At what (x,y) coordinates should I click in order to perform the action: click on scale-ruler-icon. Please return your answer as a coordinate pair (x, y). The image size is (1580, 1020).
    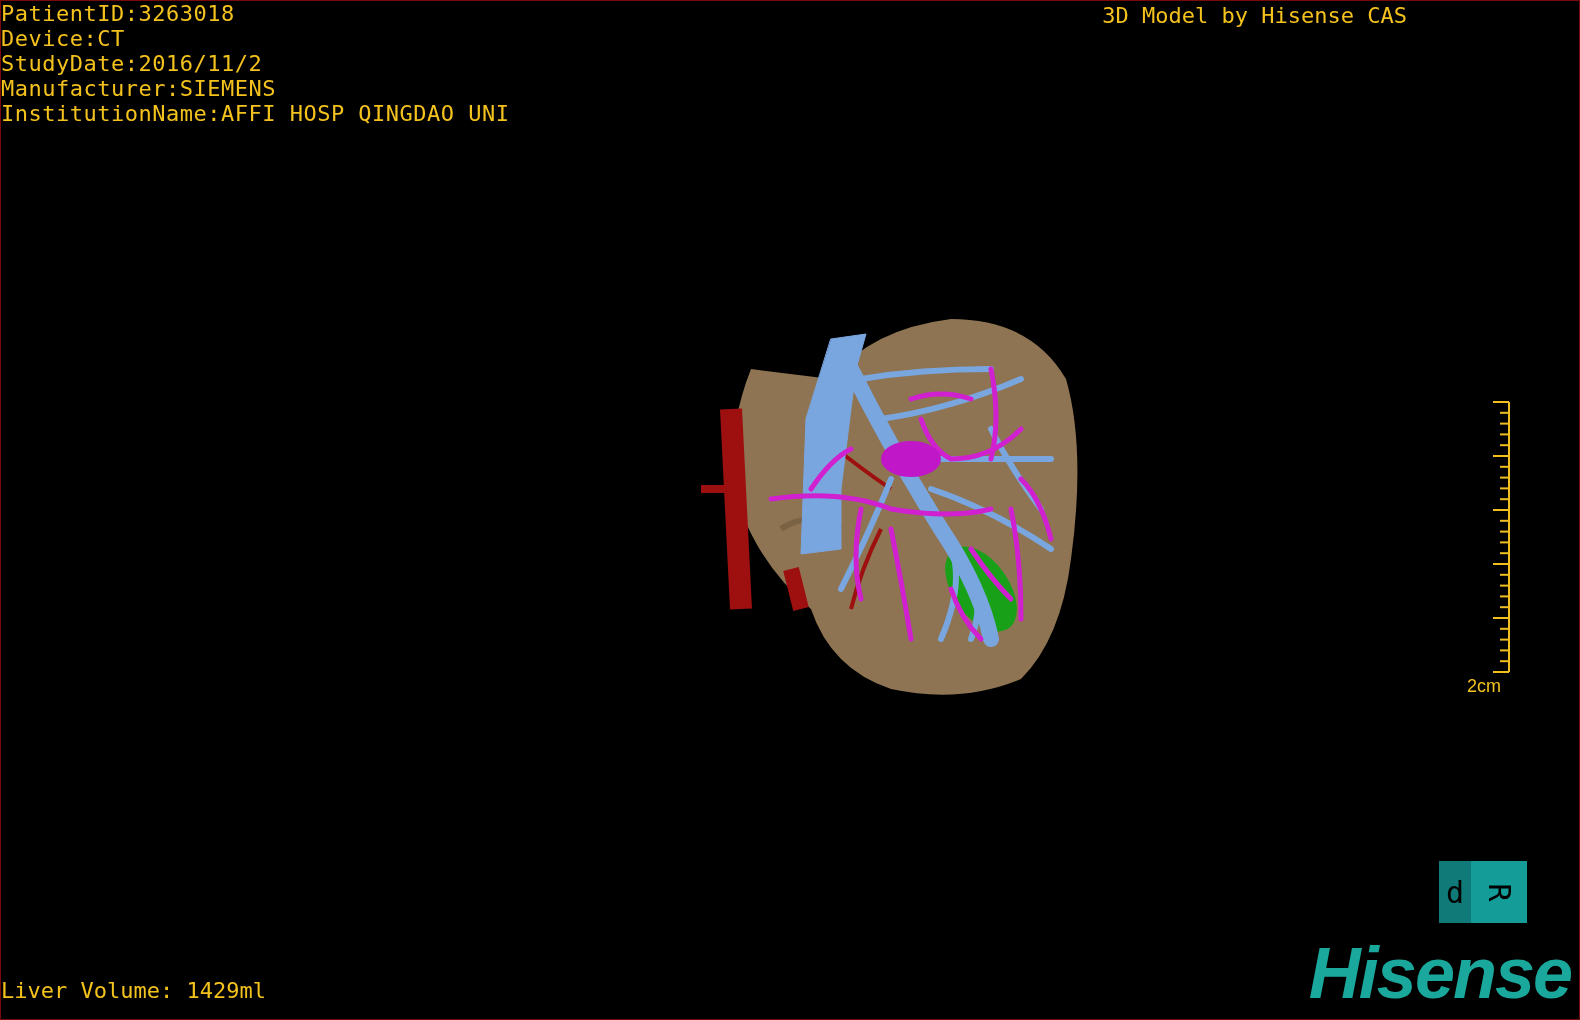
    Looking at the image, I should click on (1501, 537).